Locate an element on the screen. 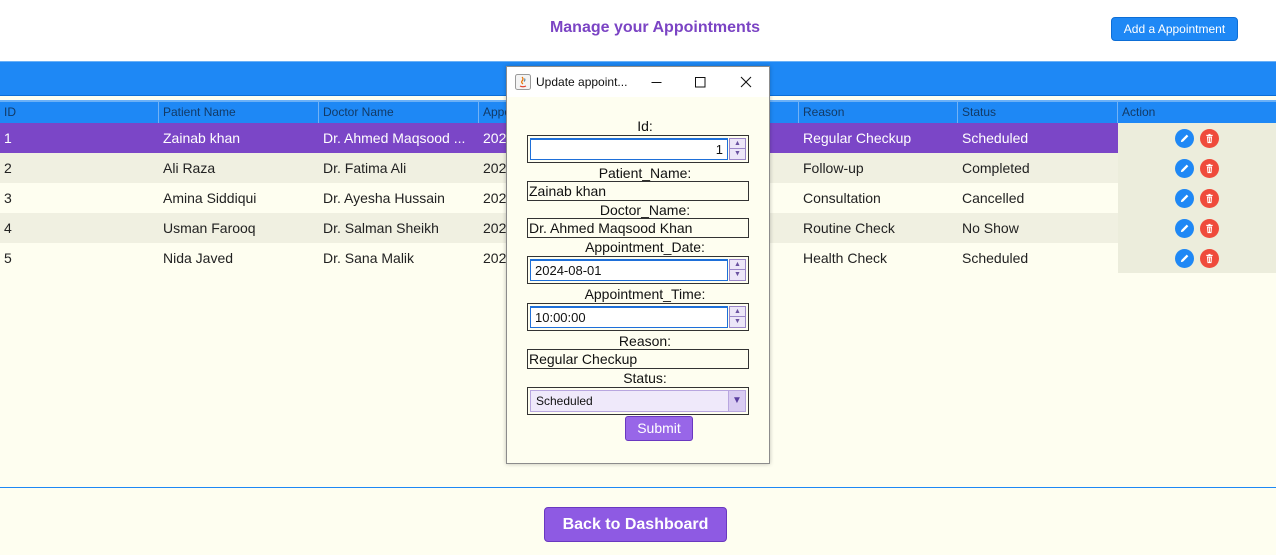 Image resolution: width=1276 pixels, height=555 pixels. date-spinner: 2024-08-01 ▲ ▼ is located at coordinates (638, 270).